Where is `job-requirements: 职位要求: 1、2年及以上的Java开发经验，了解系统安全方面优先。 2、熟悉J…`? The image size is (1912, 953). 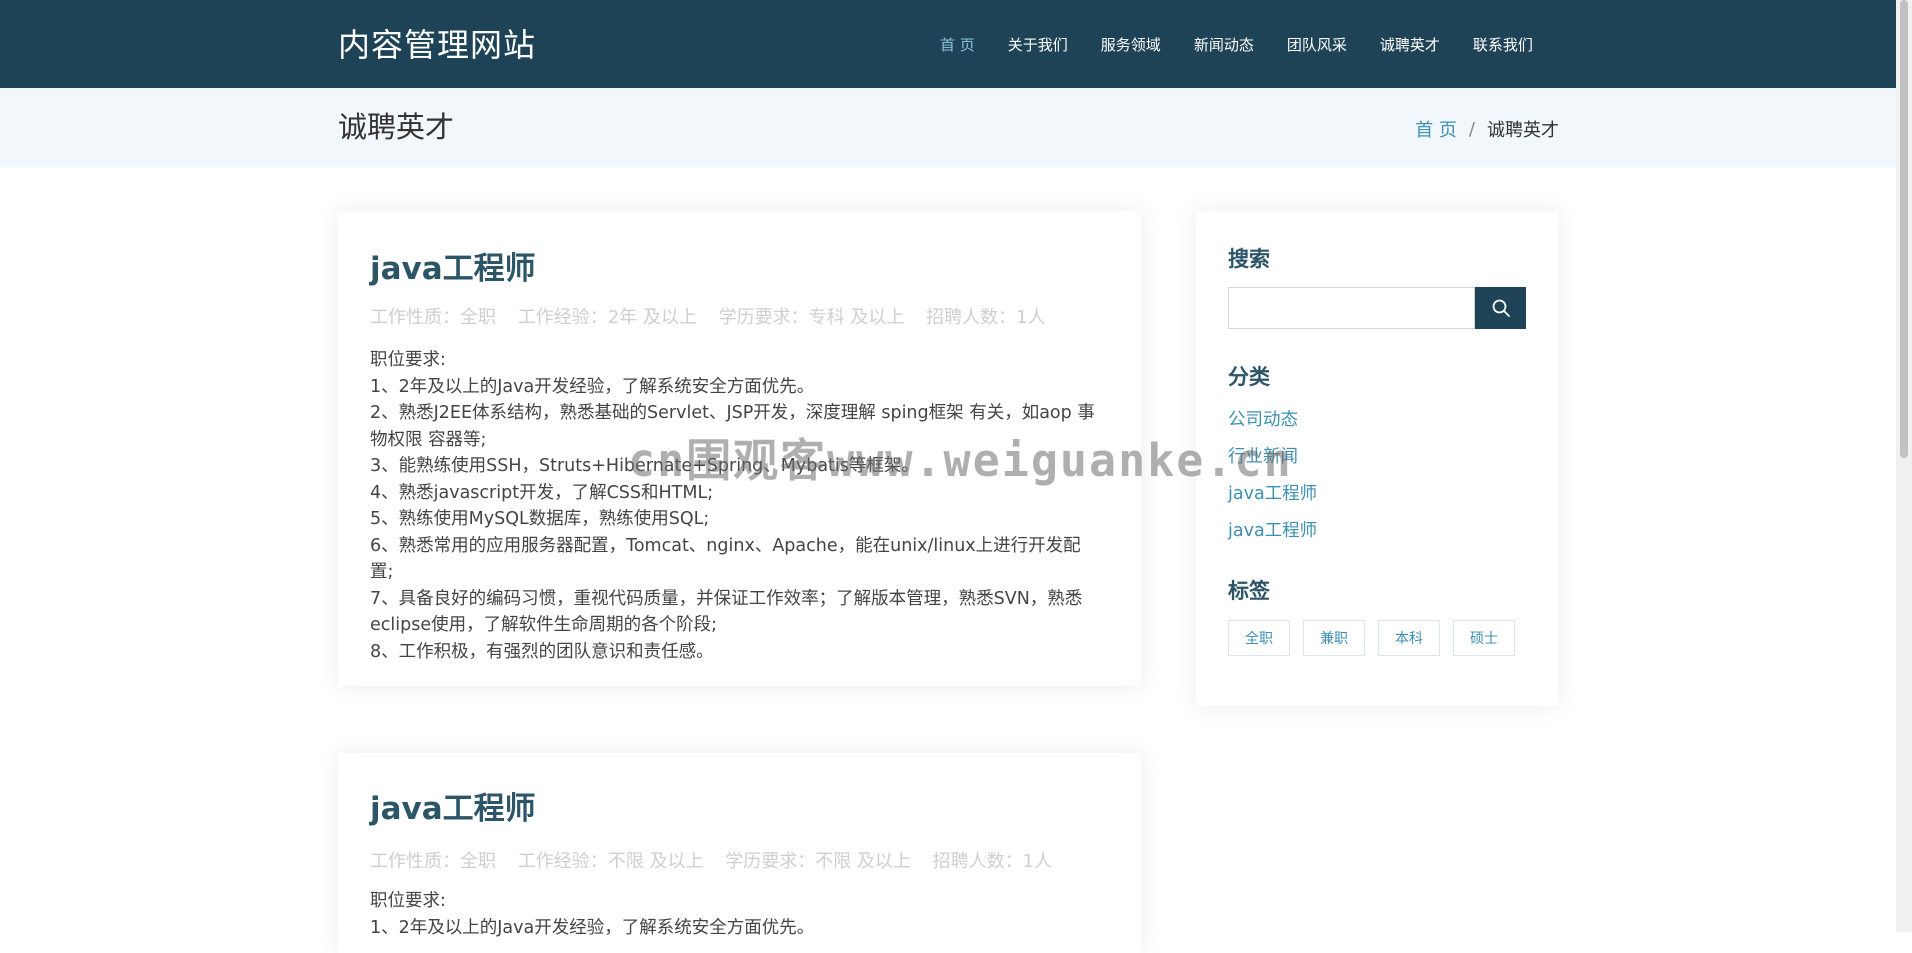
job-requirements: 职位要求: 1、2年及以上的Java开发经验，了解系统安全方面优先。 2、熟悉J… is located at coordinates (735, 506).